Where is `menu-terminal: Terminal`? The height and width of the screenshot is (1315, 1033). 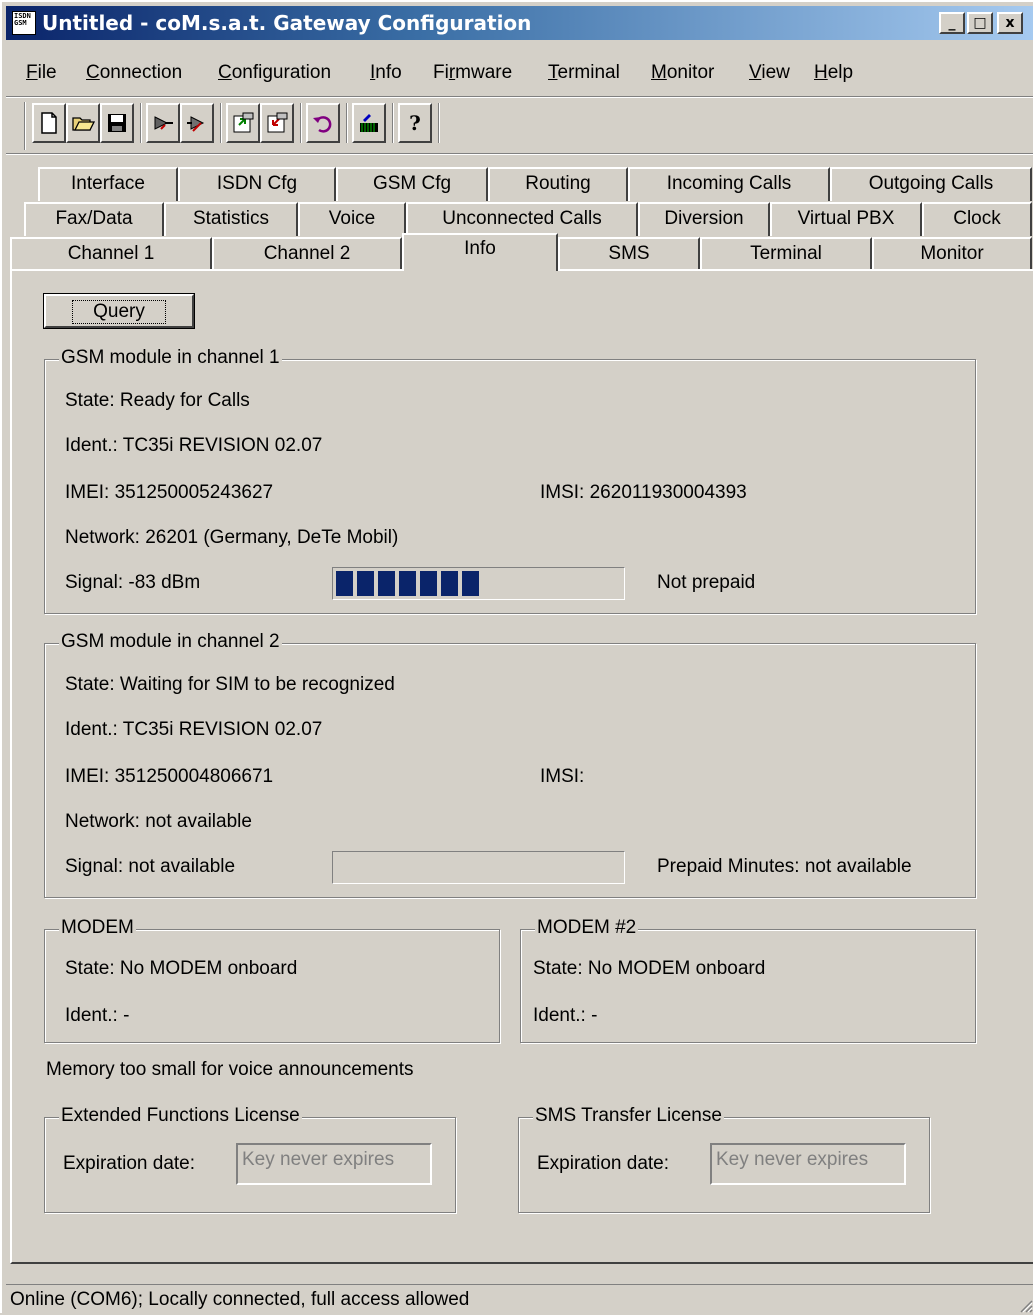
menu-terminal: Terminal is located at coordinates (584, 73).